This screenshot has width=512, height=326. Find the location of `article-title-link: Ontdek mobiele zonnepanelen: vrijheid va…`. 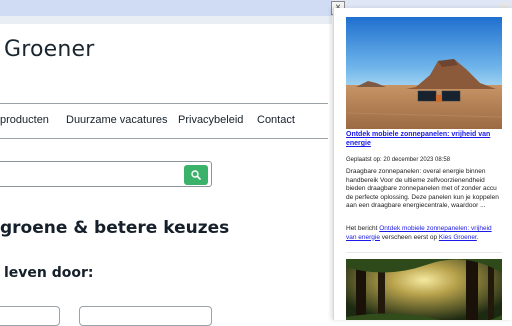

article-title-link: Ontdek mobiele zonnepanelen: vrijheid va… is located at coordinates (424, 139).